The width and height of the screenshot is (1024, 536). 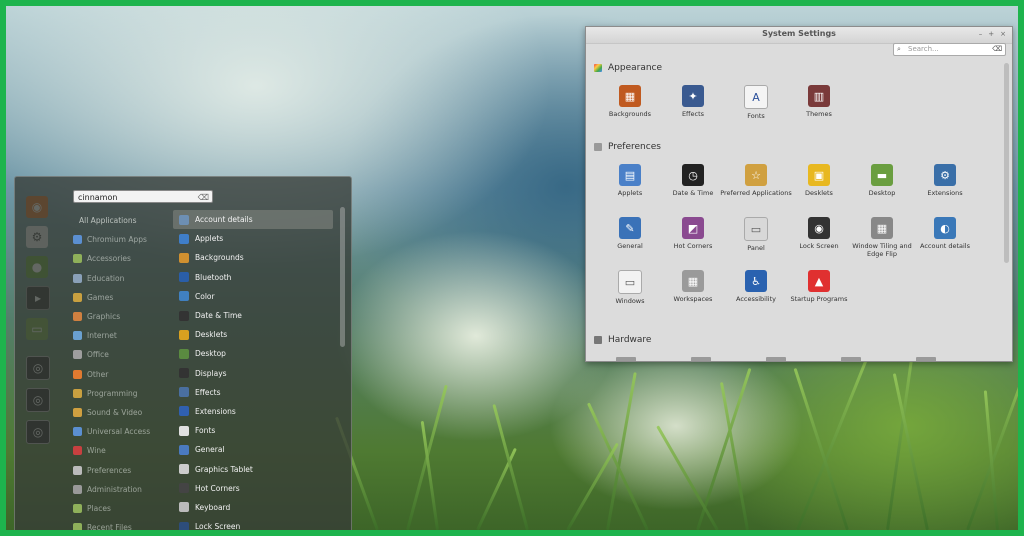 I want to click on settings-item-startup-programs: ▲ Startup Programs, so click(x=819, y=286).